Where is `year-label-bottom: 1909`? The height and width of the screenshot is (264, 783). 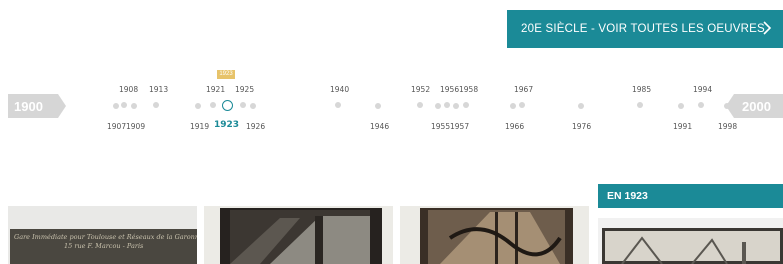
year-label-bottom: 1909 is located at coordinates (135, 126).